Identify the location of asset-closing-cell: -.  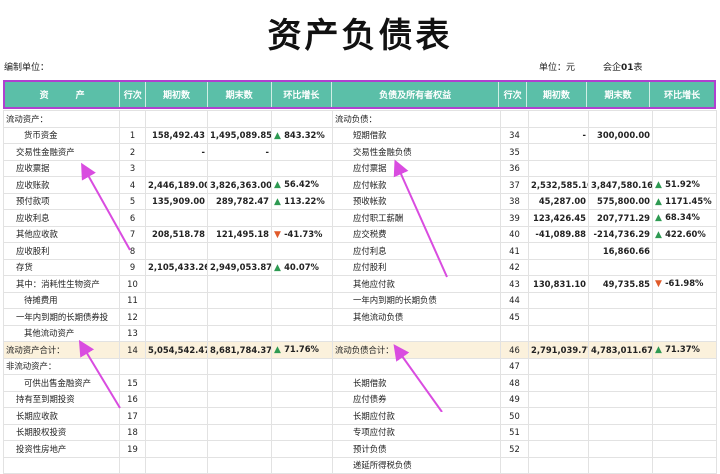
(239, 152).